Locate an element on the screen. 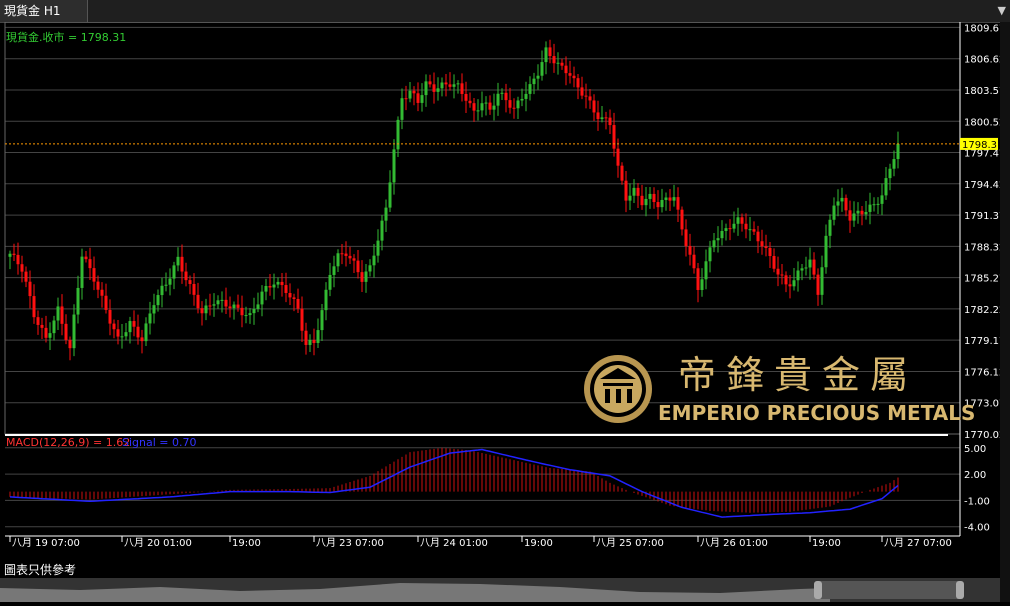 The width and height of the screenshot is (1010, 606). time-tick-label: 八月 24 01:00 is located at coordinates (454, 543).